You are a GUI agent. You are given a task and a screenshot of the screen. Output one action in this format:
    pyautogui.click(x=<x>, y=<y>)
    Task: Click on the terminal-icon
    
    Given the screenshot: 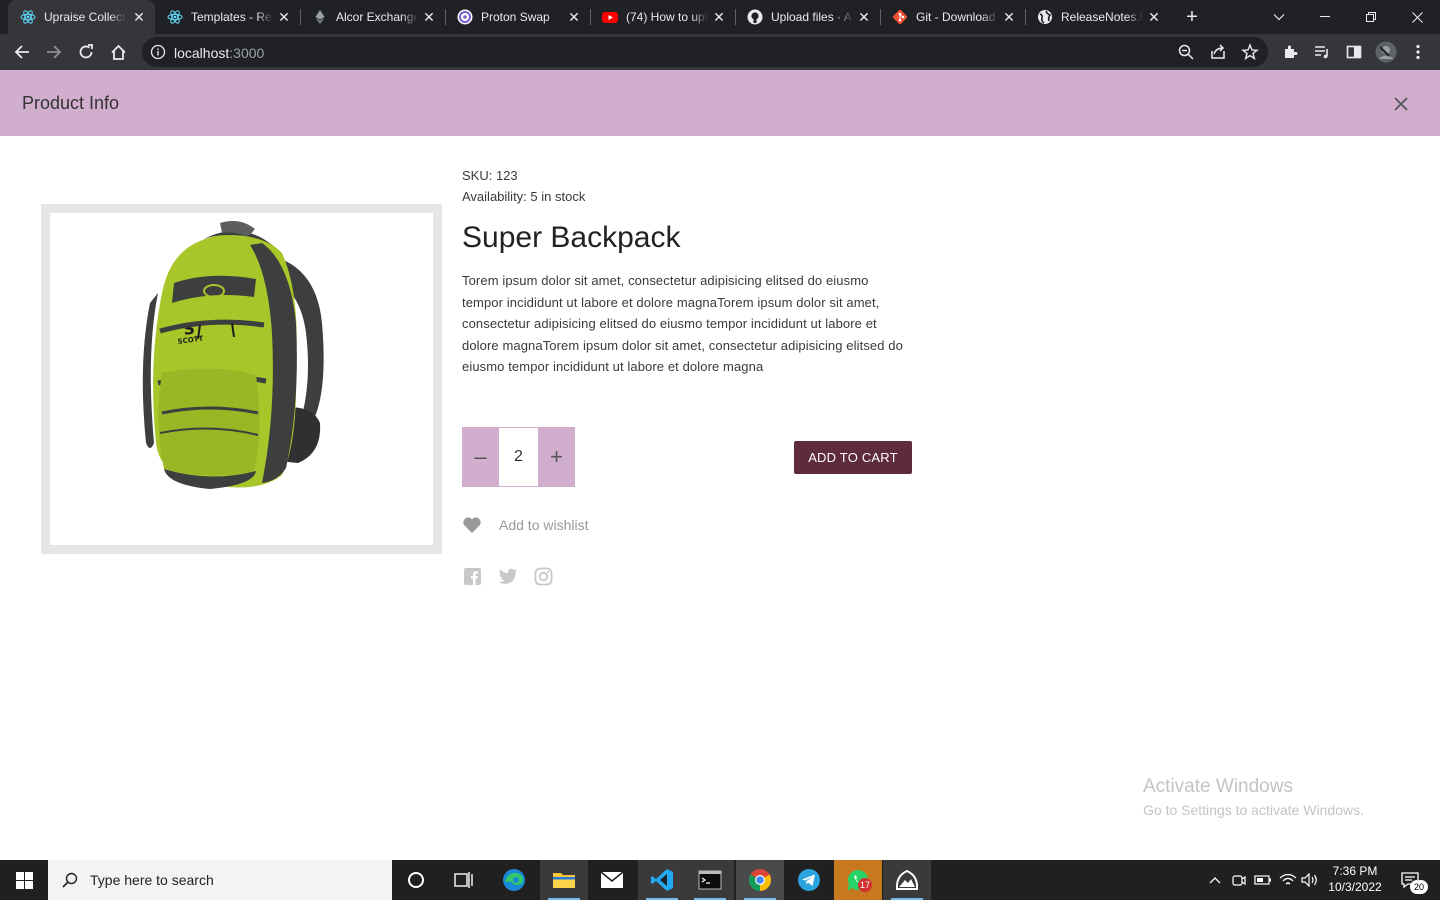 What is the action you would take?
    pyautogui.click(x=710, y=880)
    